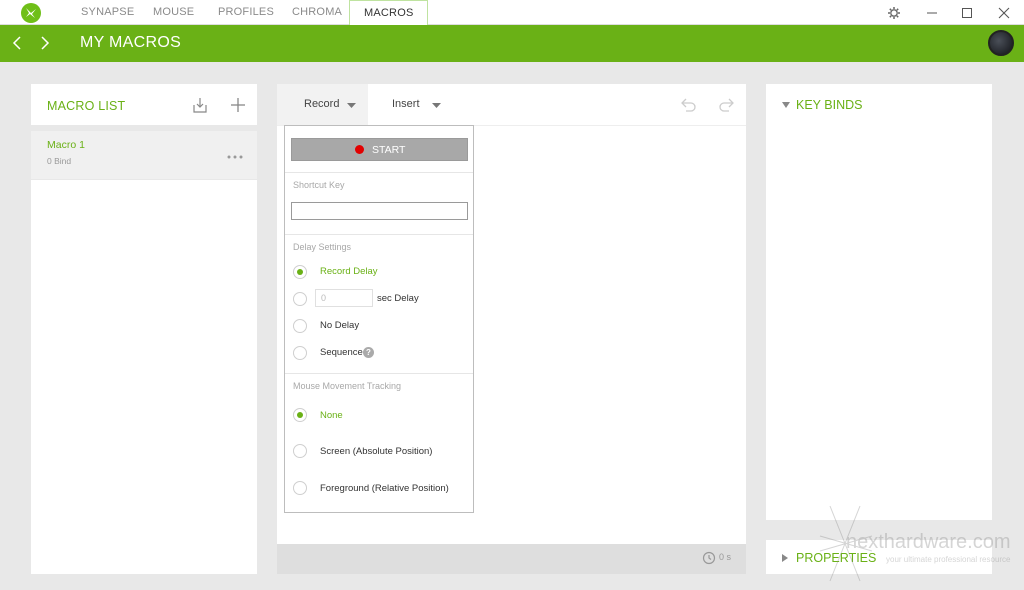 The height and width of the screenshot is (590, 1024). What do you see at coordinates (322, 247) in the screenshot?
I see `delay-settings-label: Delay Settings` at bounding box center [322, 247].